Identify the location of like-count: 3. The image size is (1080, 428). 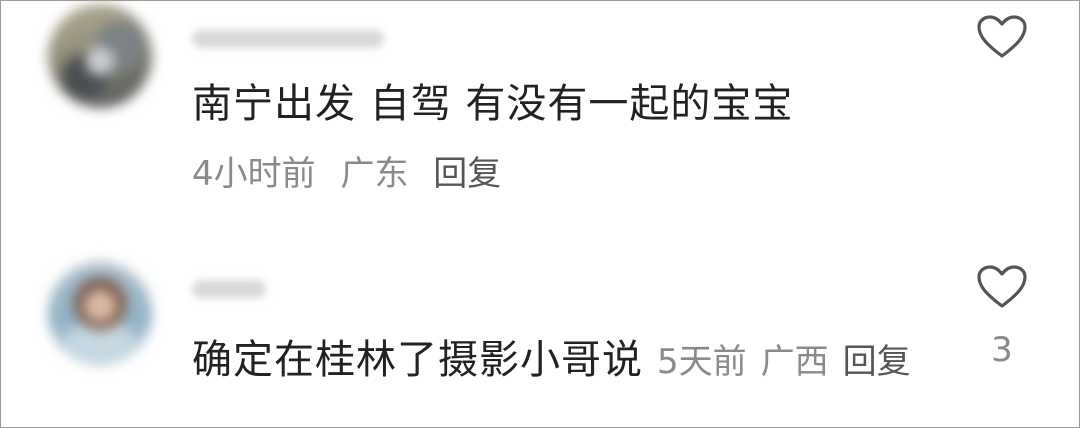
(1002, 350).